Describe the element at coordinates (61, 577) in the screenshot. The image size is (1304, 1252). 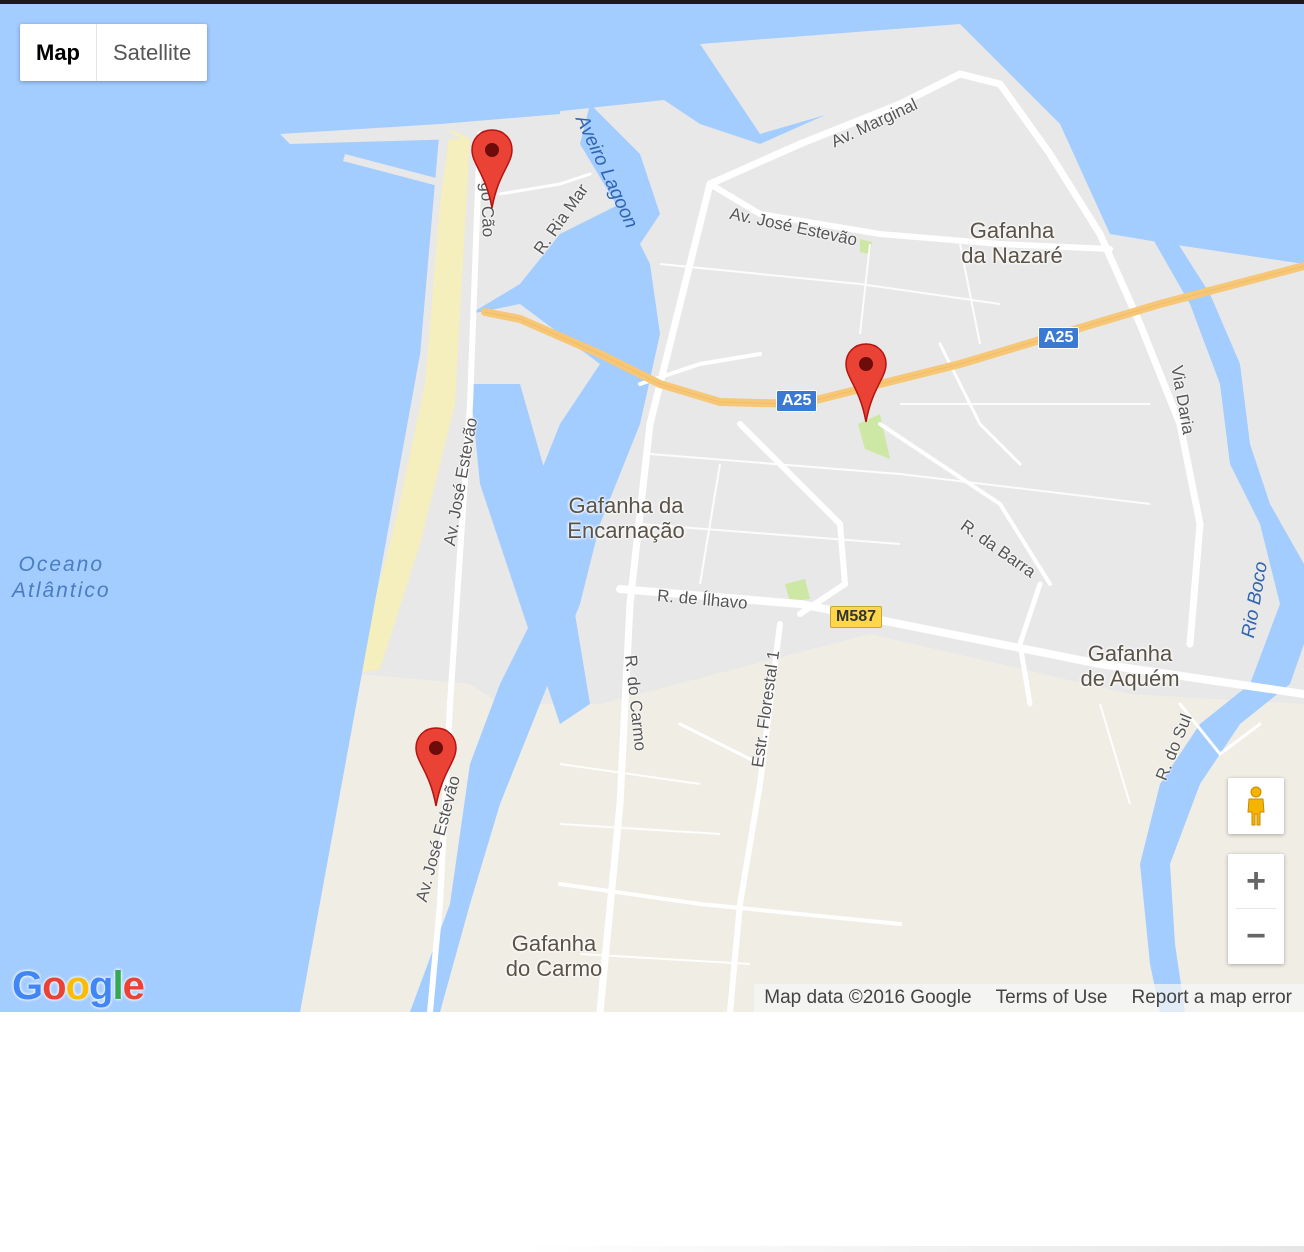
I see `ocean-label: Oceano Atlântico` at that location.